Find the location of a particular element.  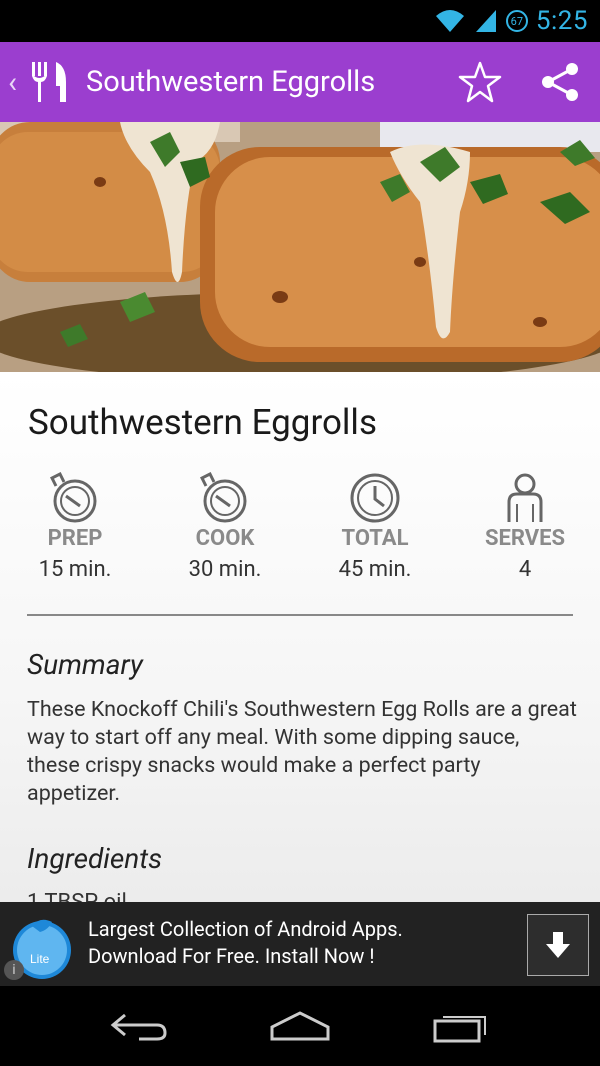

divider is located at coordinates (300, 615).